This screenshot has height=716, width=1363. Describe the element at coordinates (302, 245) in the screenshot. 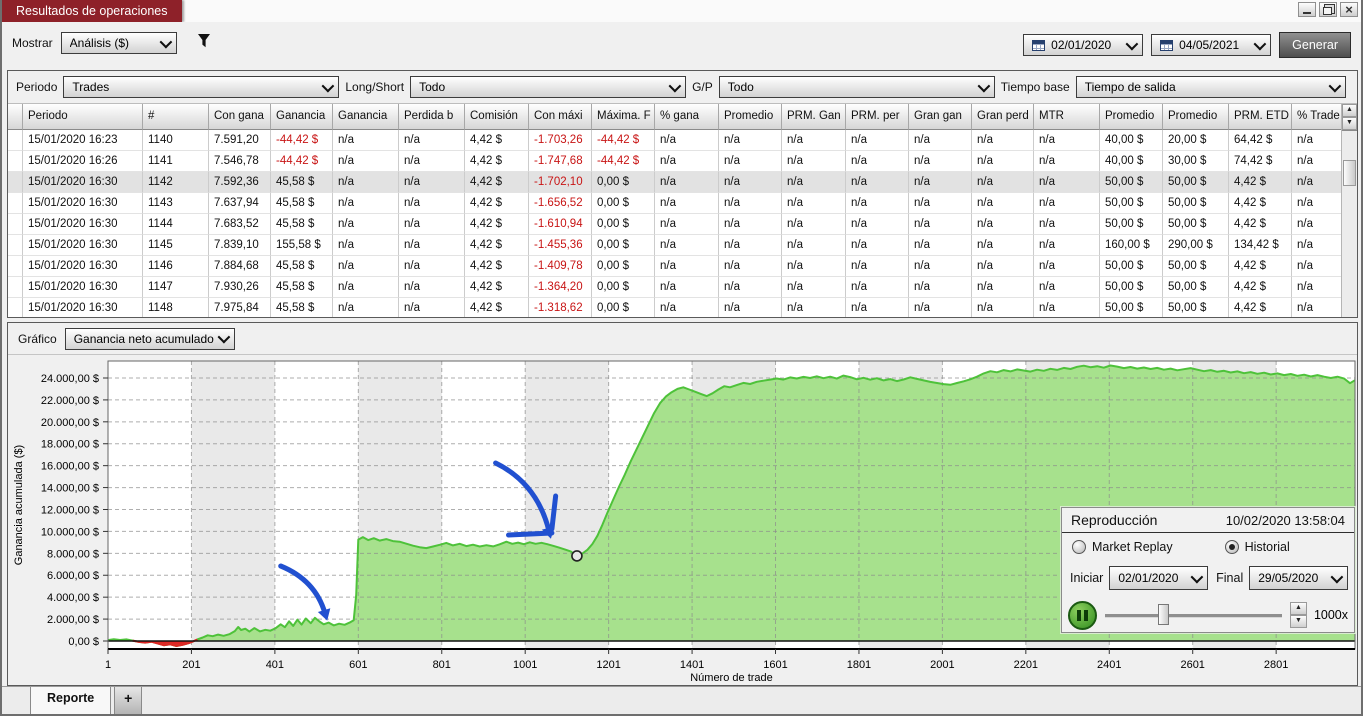

I see `table-cell: 155,58 $` at that location.